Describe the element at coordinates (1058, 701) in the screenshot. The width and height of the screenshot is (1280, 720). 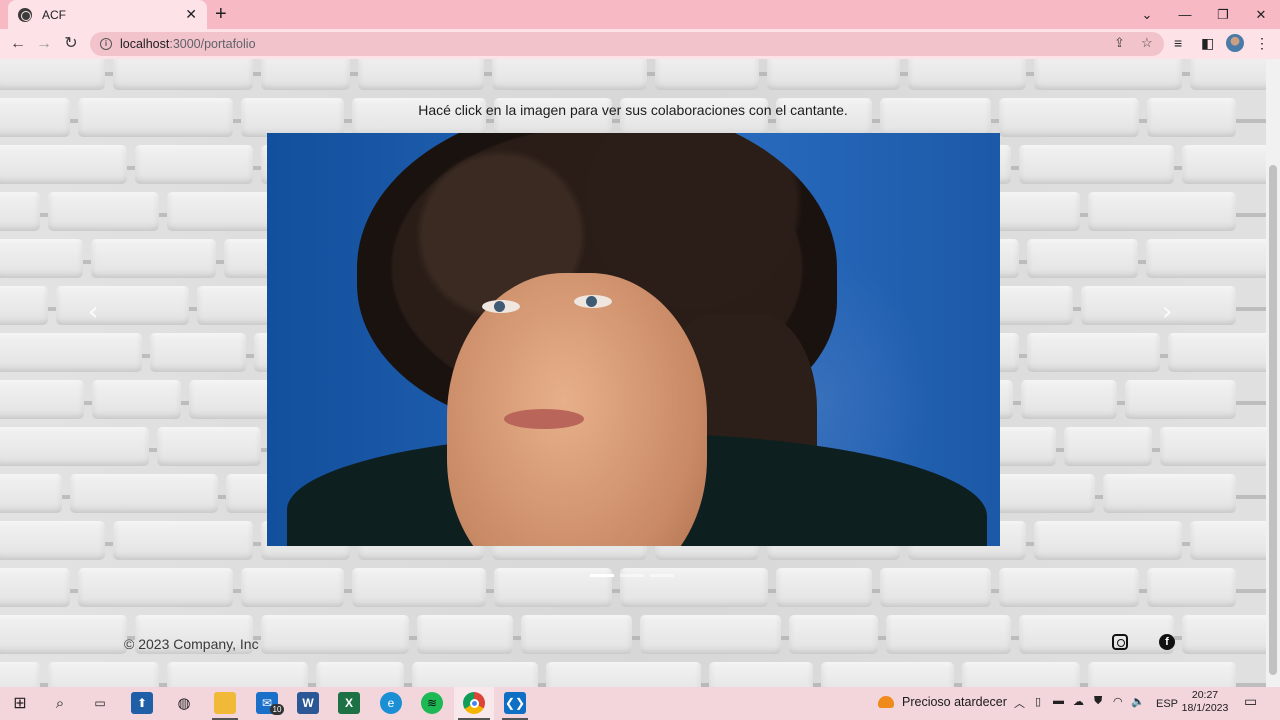
I see `battery-icon: ▬` at that location.